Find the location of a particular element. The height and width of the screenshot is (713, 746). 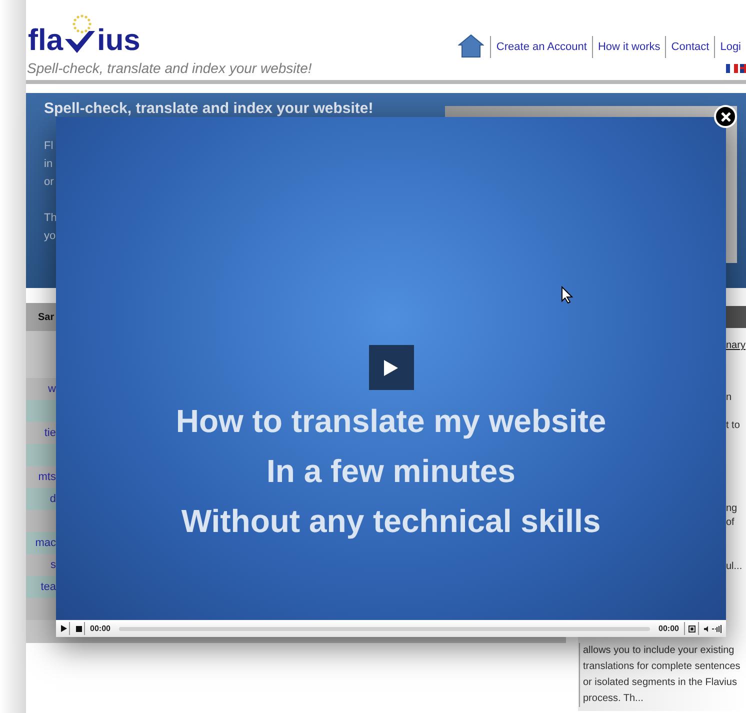

logo-text: ius is located at coordinates (118, 41).